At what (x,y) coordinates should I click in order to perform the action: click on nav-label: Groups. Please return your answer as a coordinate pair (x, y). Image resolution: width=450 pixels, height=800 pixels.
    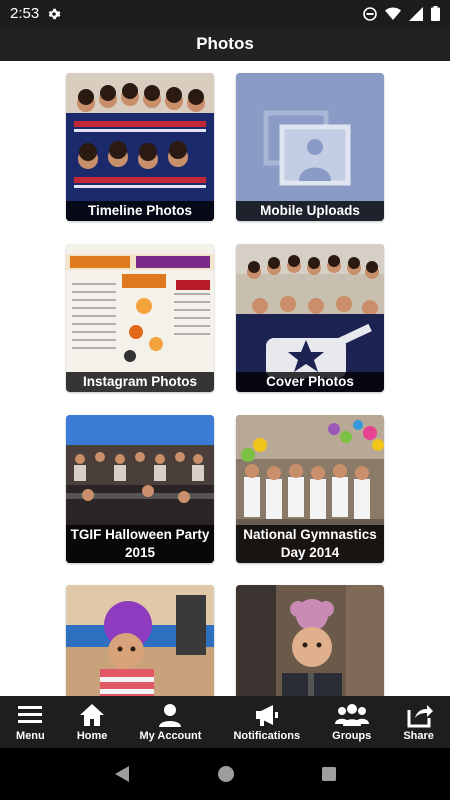
    Looking at the image, I should click on (352, 736).